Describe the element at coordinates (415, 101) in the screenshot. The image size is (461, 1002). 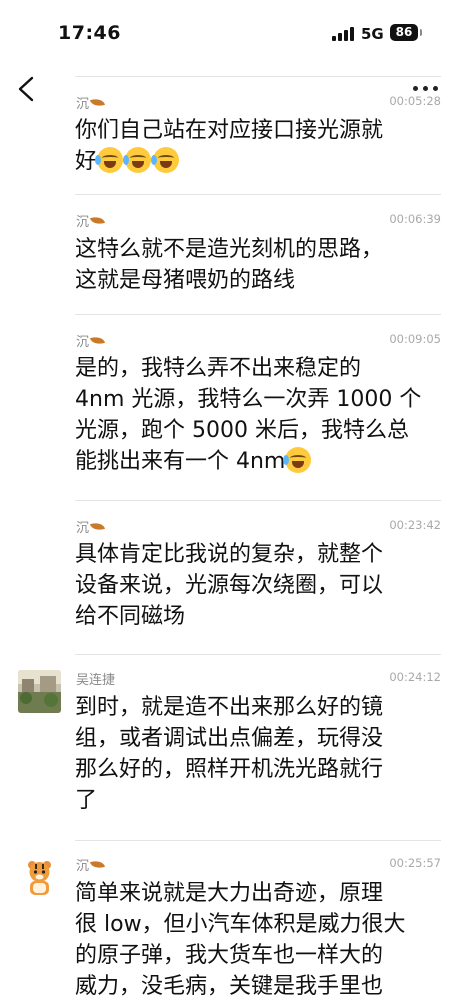
I see `message-time: 00:05:28` at that location.